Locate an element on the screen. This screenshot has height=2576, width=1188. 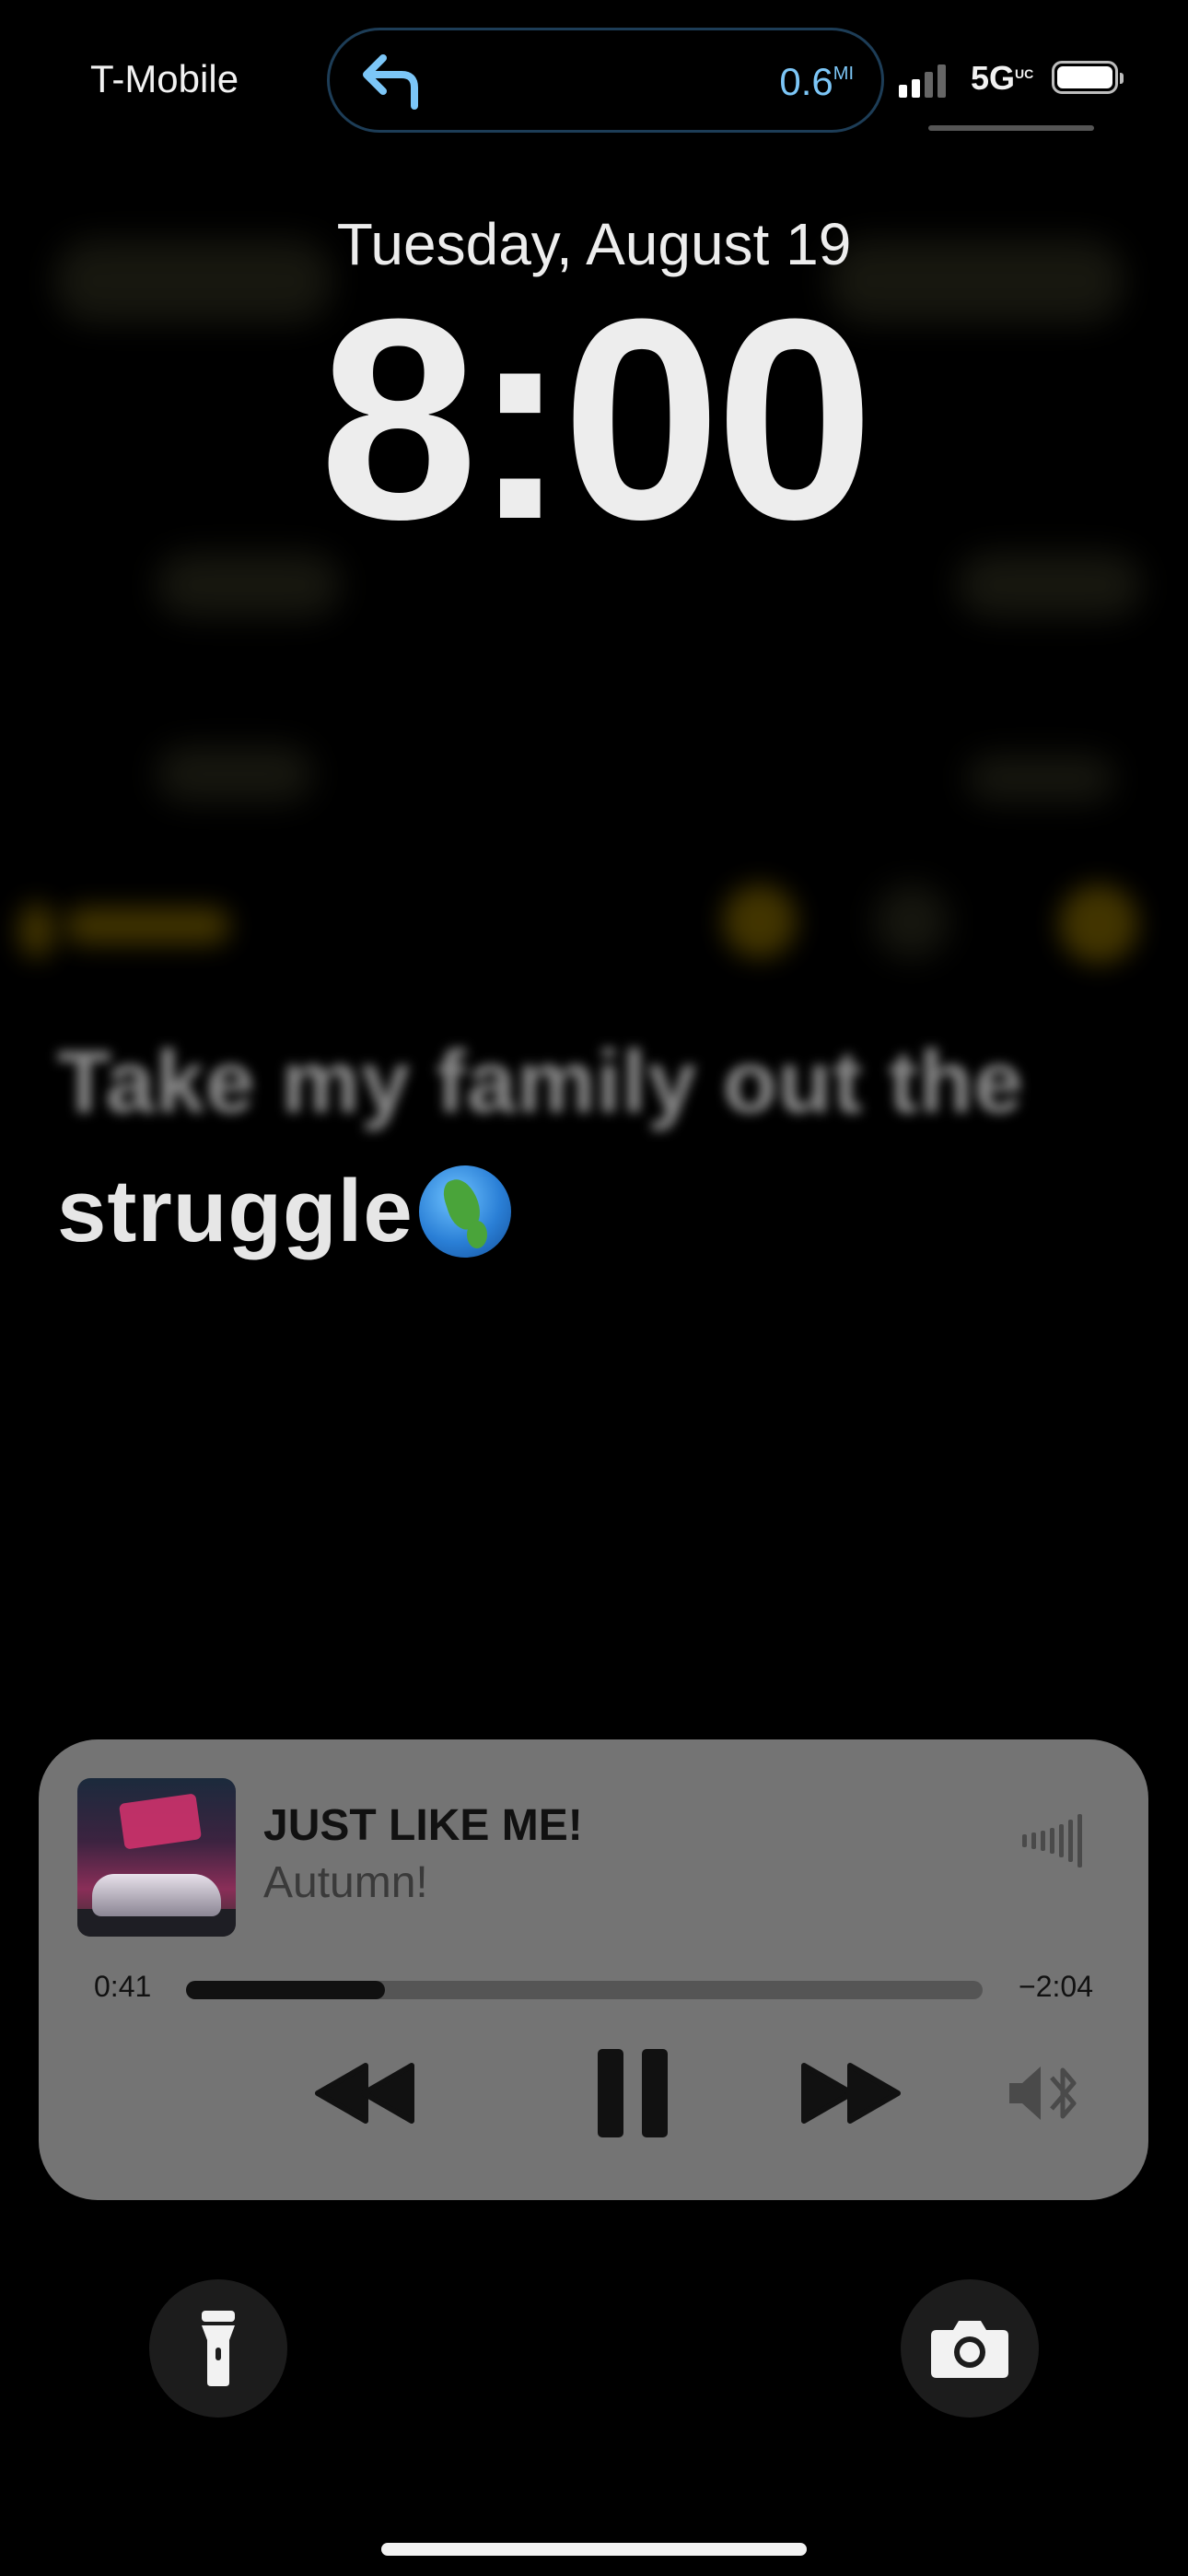
song-title: JUST LIKE ME! is located at coordinates (423, 1825).